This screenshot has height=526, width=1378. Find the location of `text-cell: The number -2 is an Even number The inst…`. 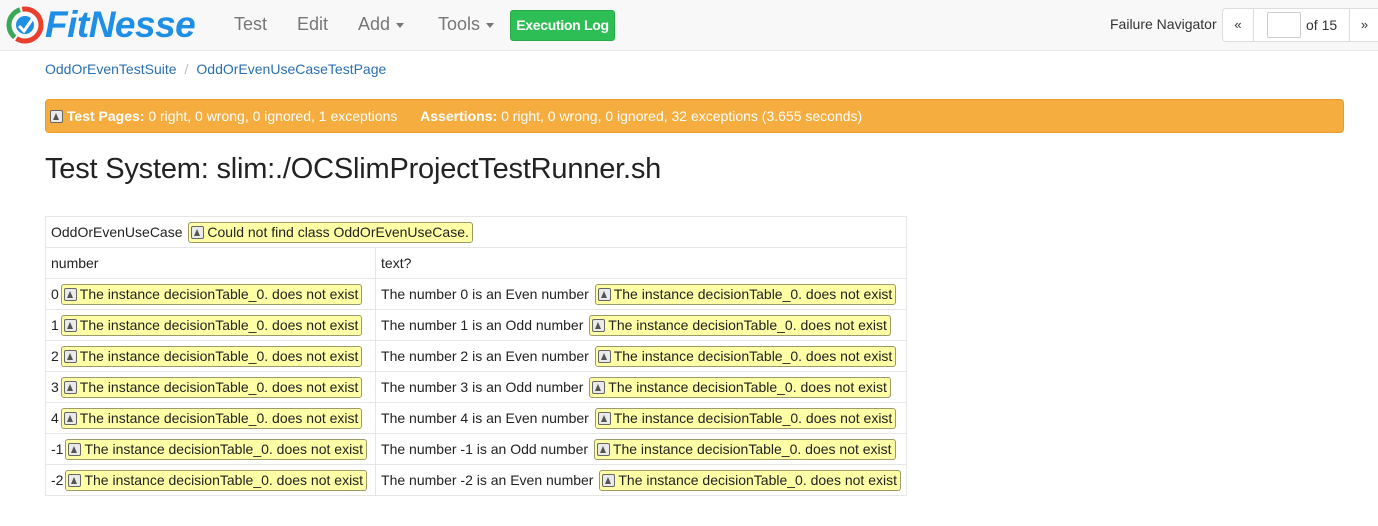

text-cell: The number -2 is an Even number The inst… is located at coordinates (641, 480).